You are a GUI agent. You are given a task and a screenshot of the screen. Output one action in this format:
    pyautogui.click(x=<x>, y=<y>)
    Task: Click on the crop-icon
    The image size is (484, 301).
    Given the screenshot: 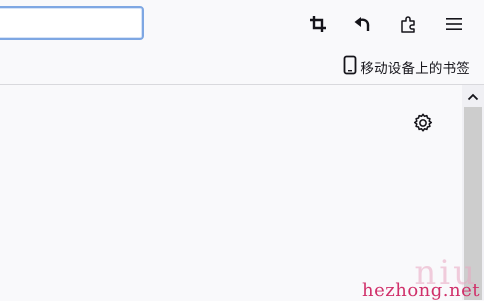 What is the action you would take?
    pyautogui.click(x=318, y=24)
    